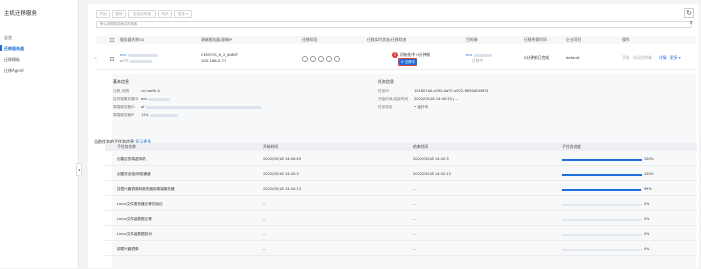  I want to click on alert-icon: !, so click(395, 55).